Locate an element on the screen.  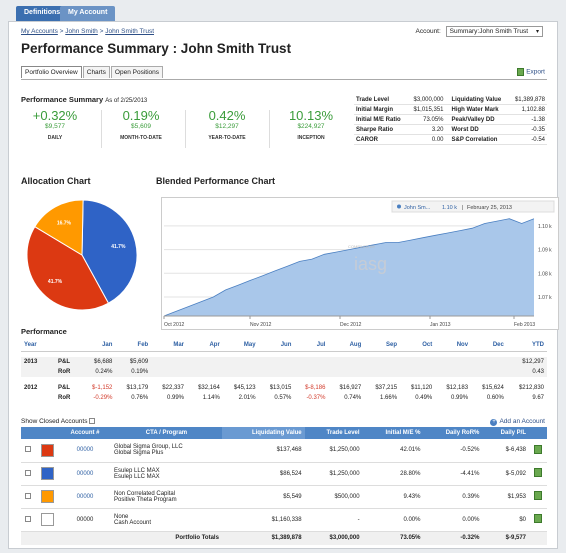
perf-cell: $6,688 is located at coordinates (98, 362).